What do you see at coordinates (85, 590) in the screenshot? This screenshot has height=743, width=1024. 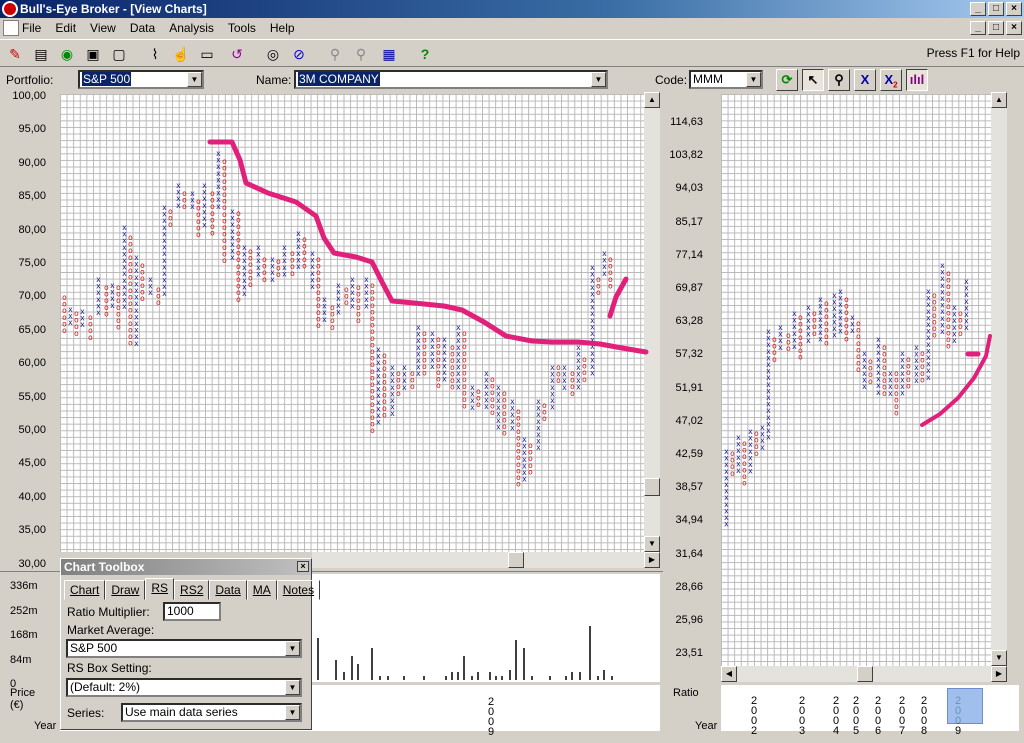 I see `tab-chart: Chart` at bounding box center [85, 590].